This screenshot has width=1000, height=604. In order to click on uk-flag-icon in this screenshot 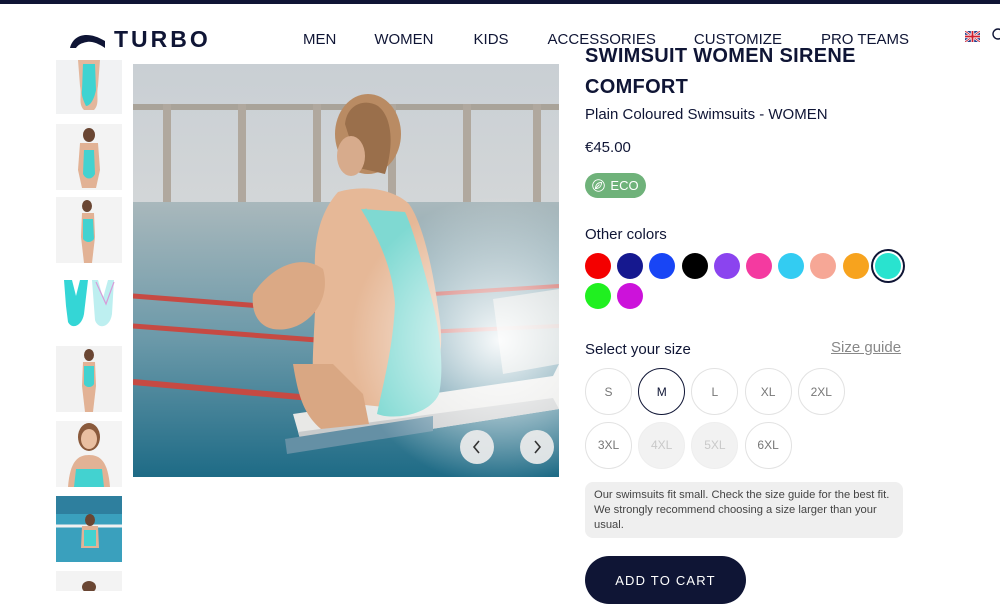, I will do `click(972, 36)`.